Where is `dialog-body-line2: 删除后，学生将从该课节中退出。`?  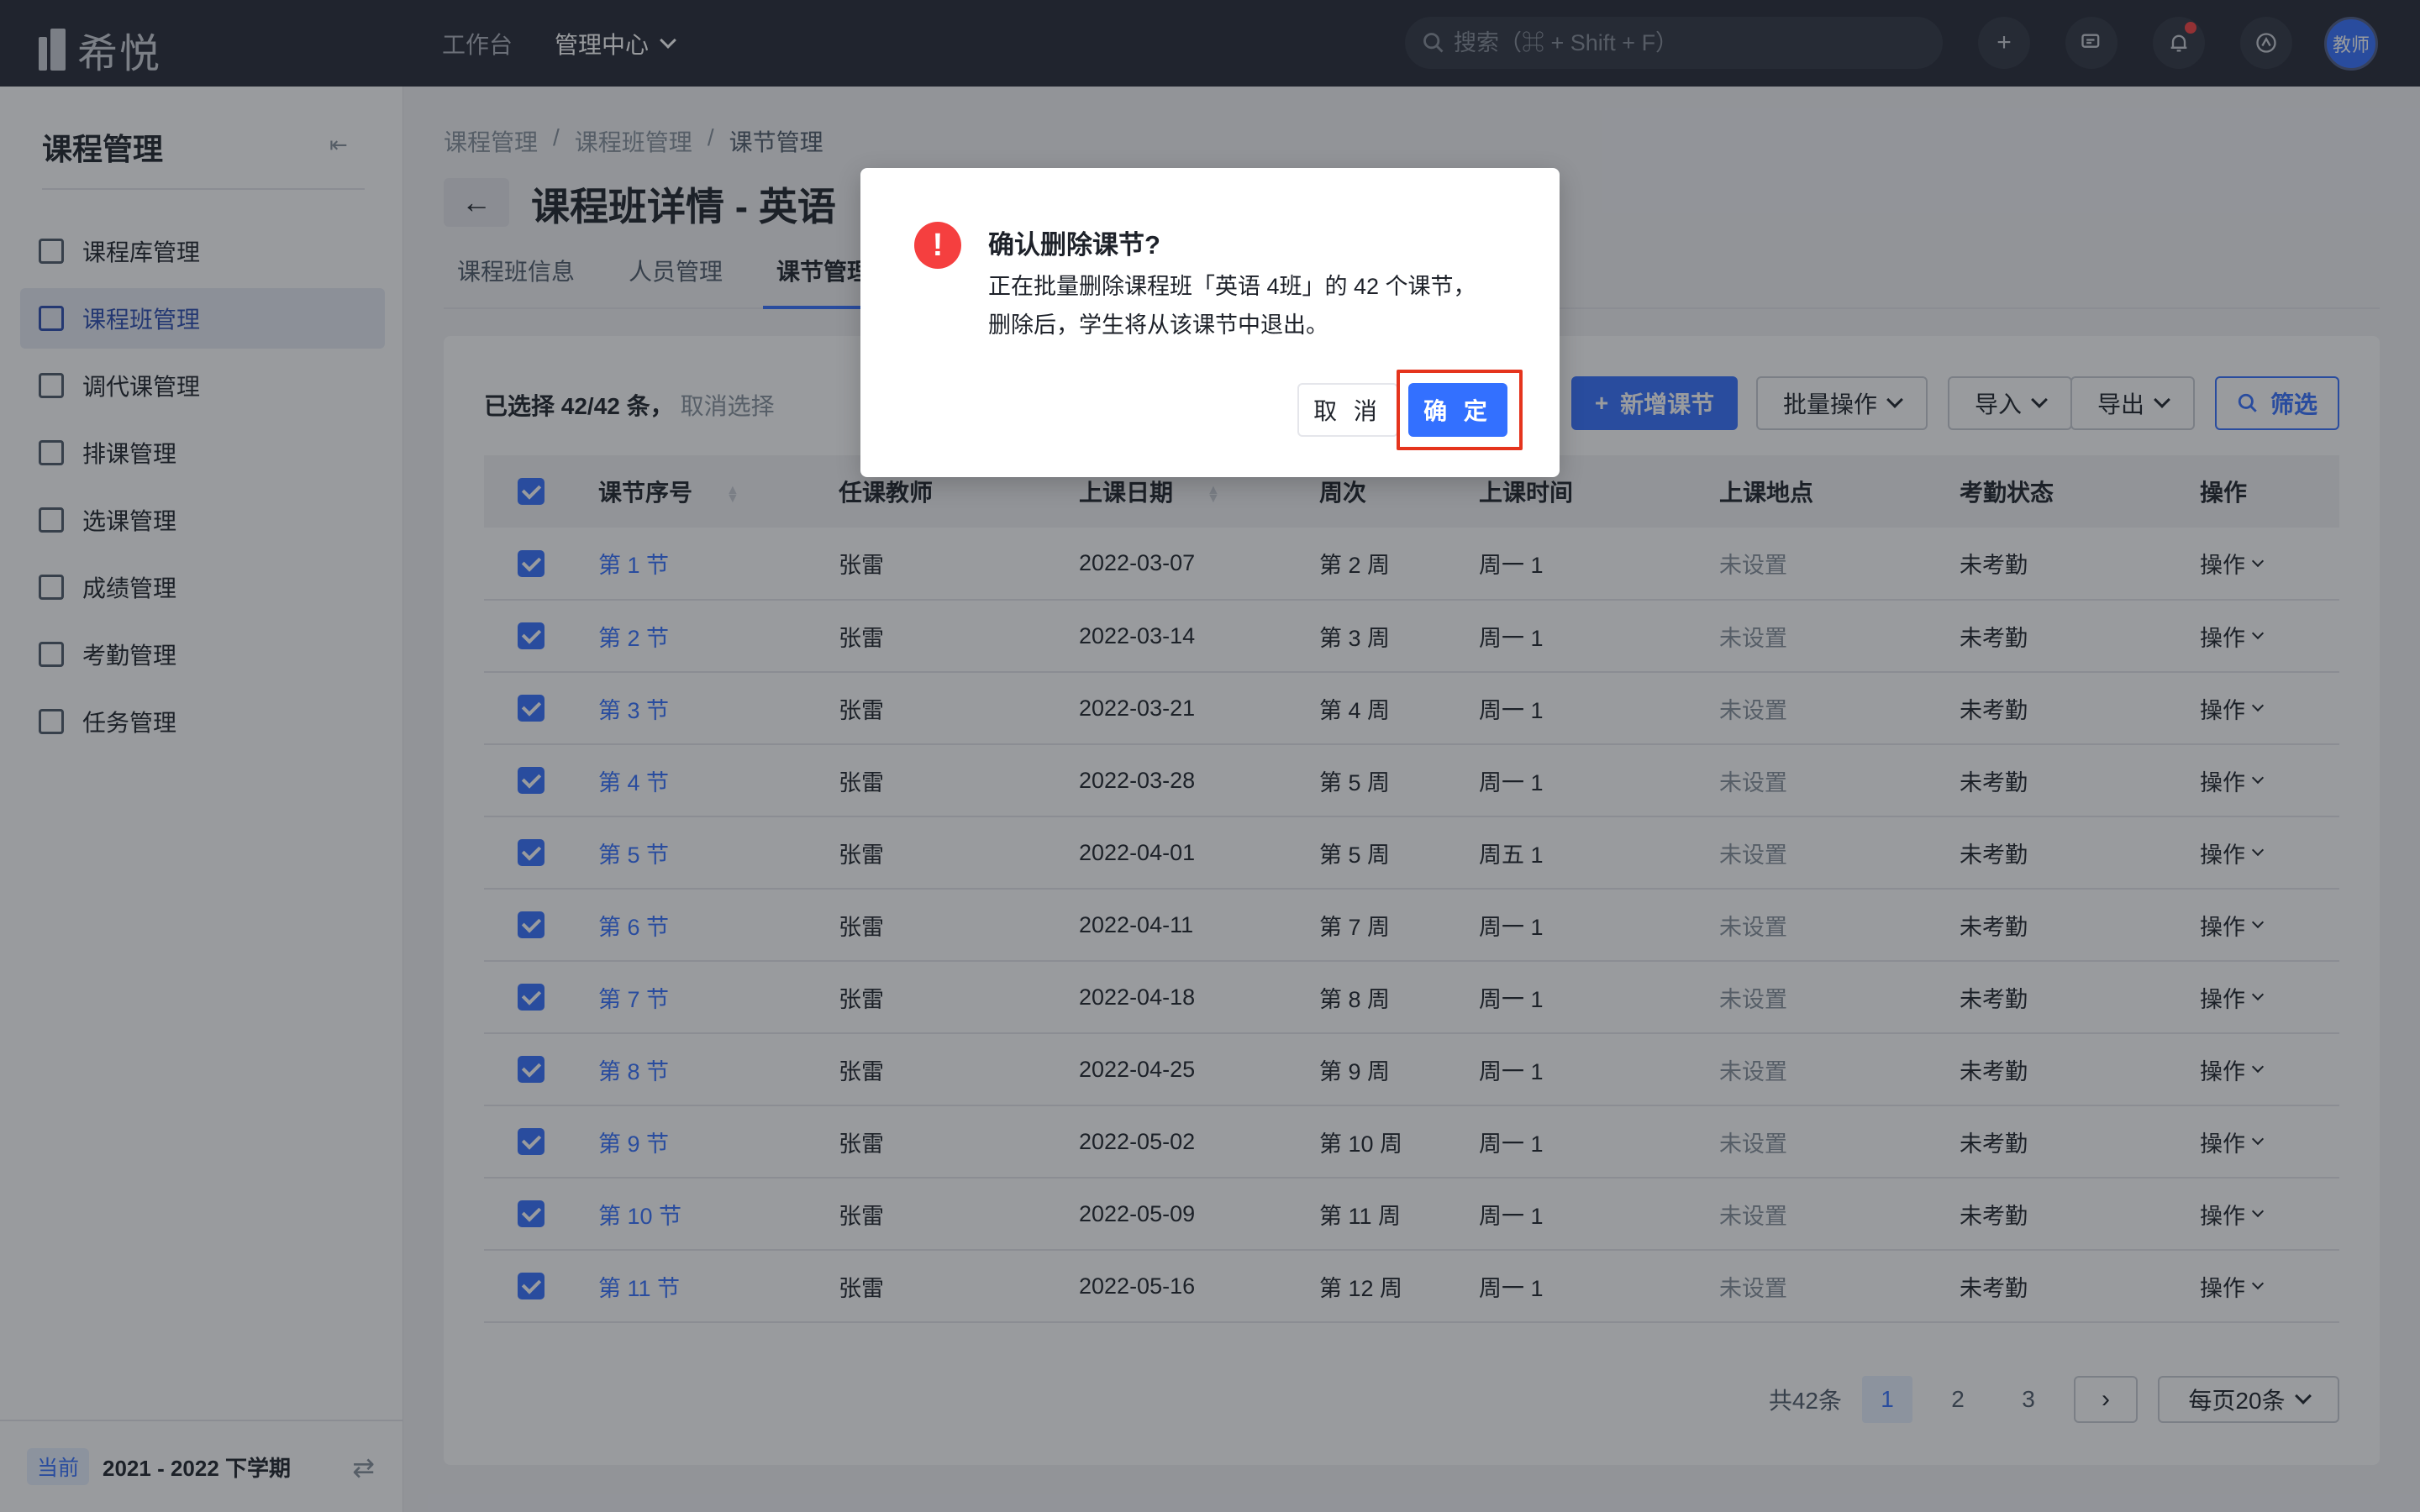 dialog-body-line2: 删除后，学生将从该课节中退出。 is located at coordinates (1158, 325).